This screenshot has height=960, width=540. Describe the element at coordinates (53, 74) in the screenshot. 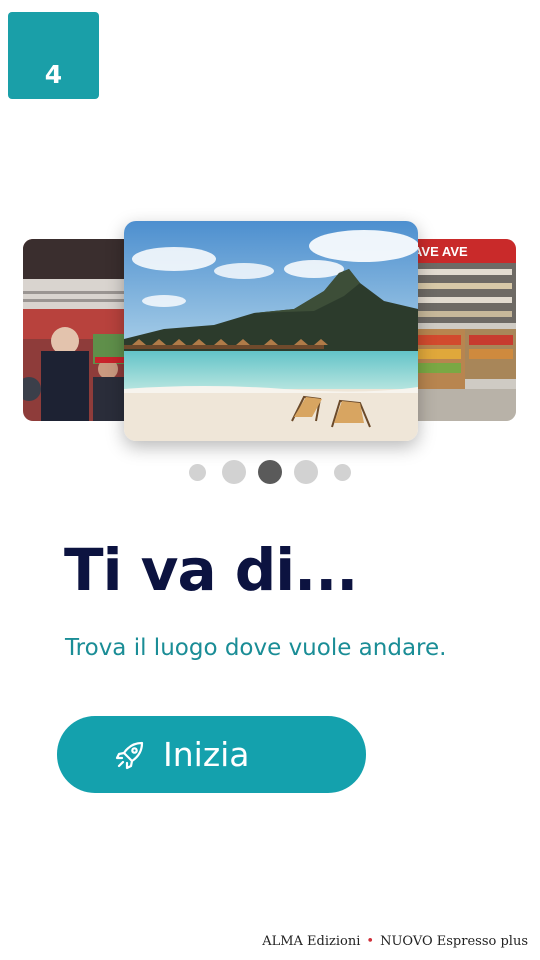

I see `lesson-number: 4` at that location.